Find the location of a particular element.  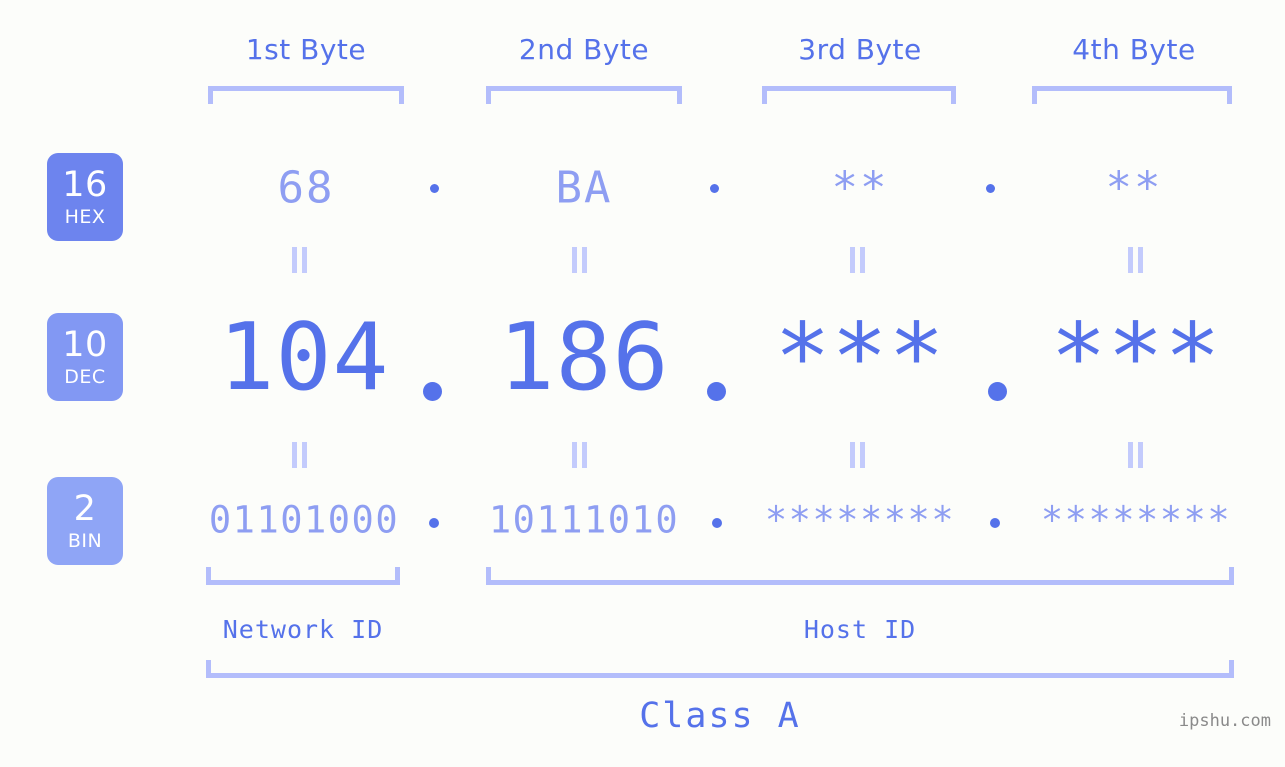

dec-byte-2: 186 is located at coordinates (584, 357).